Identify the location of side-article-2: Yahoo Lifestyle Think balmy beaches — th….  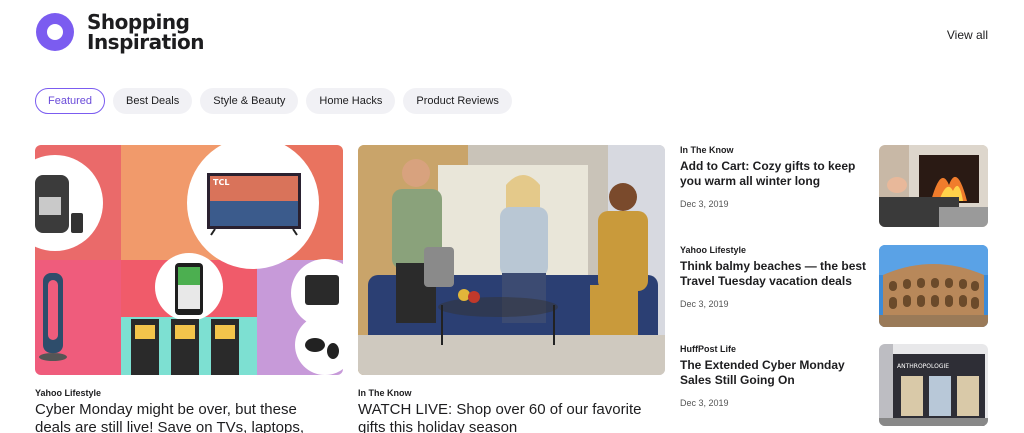
(775, 277).